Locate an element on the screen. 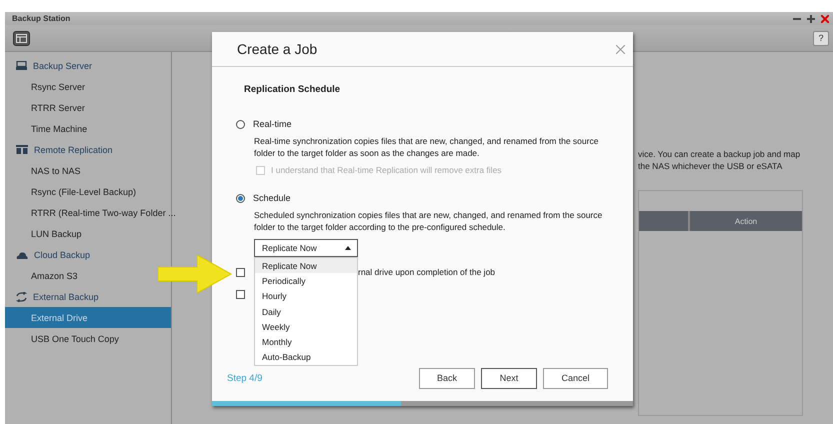  sidebar-item: Rsync Server is located at coordinates (47, 86).